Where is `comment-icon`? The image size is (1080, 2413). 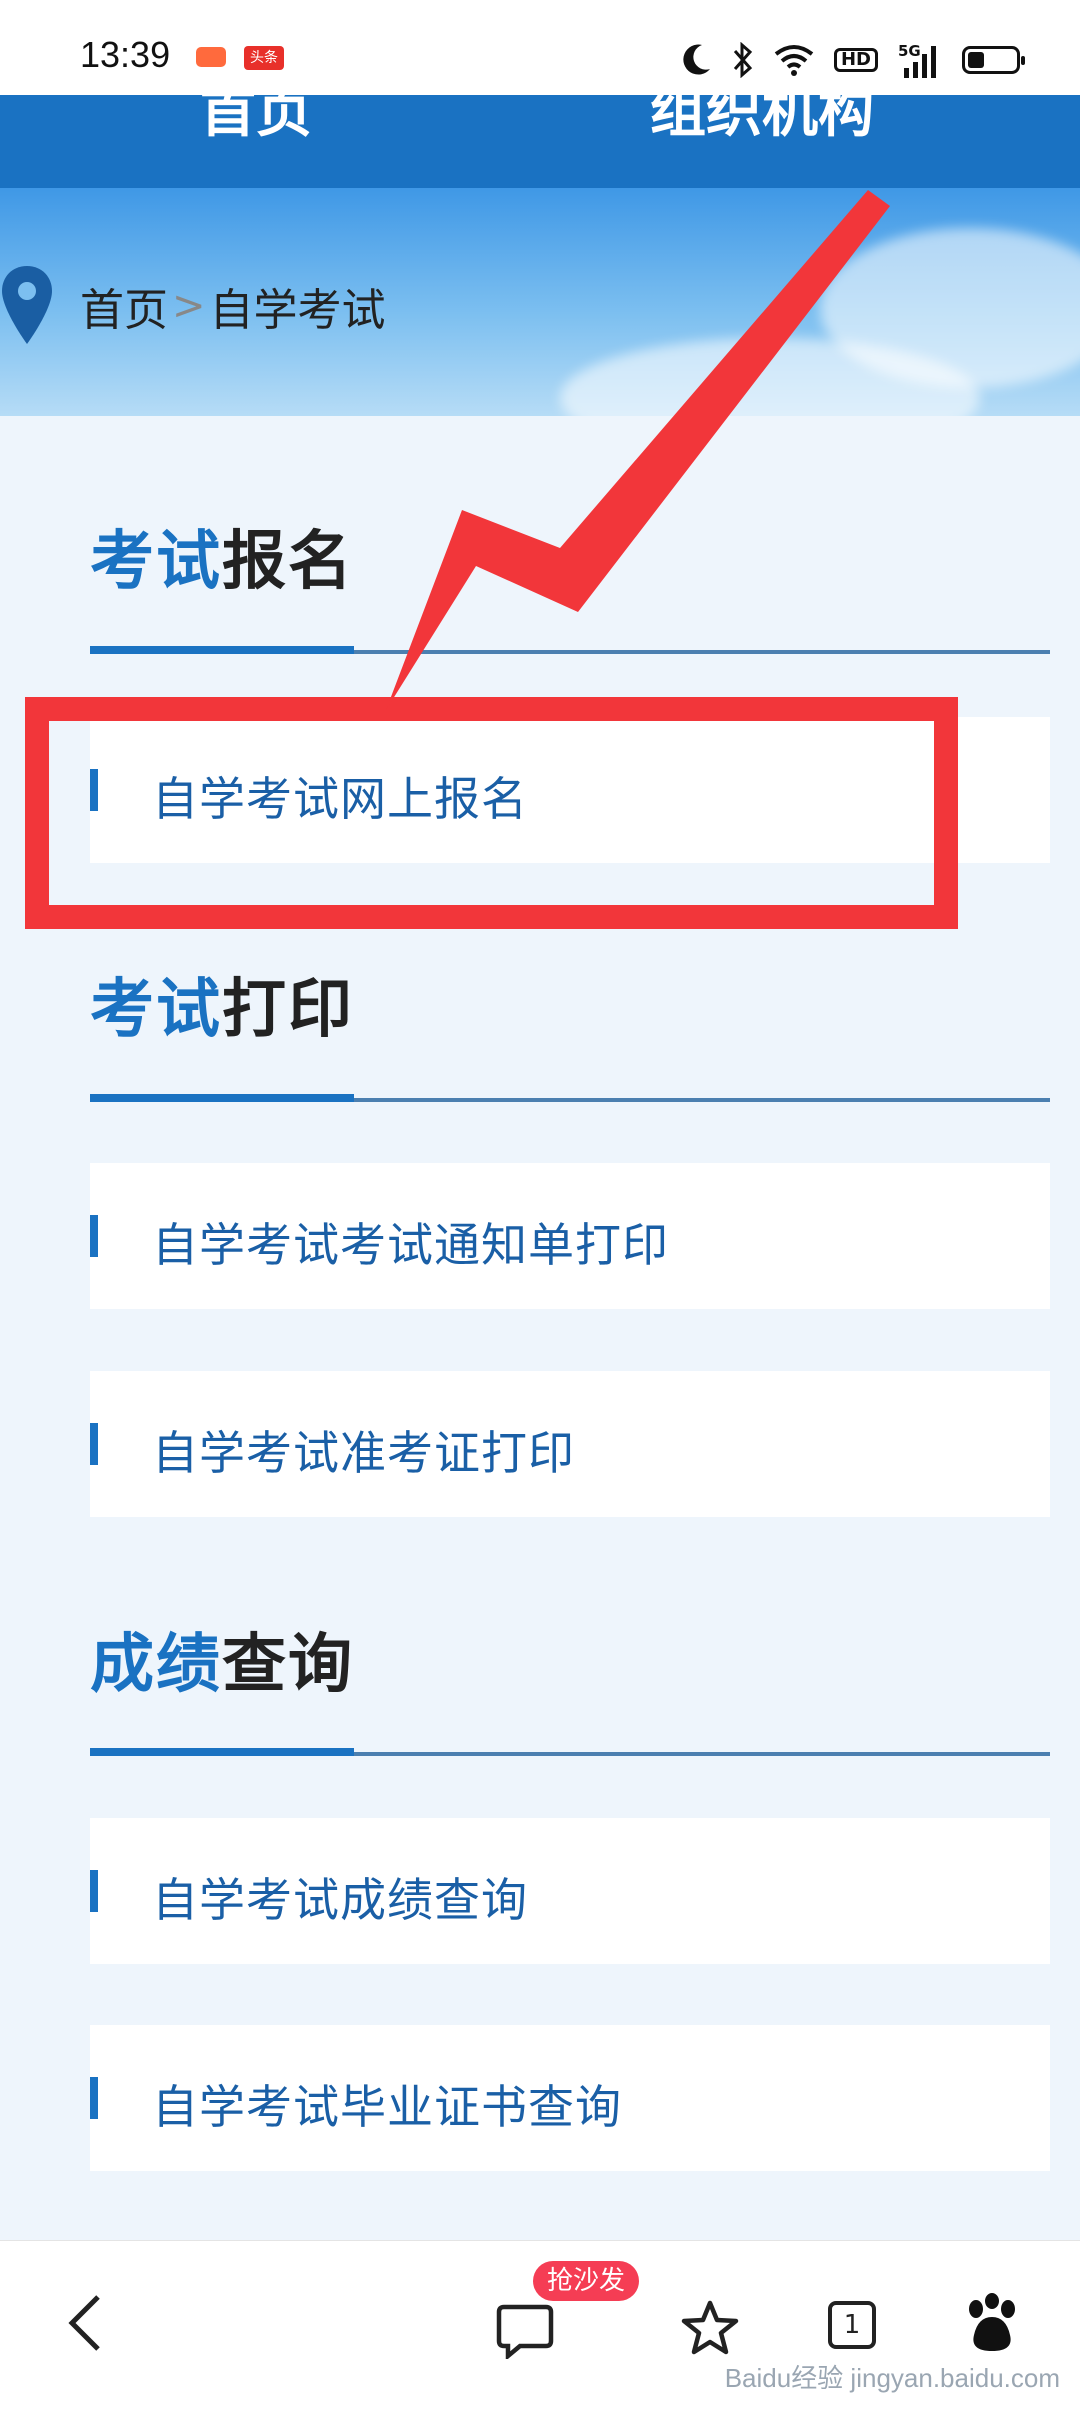 comment-icon is located at coordinates (525, 2331).